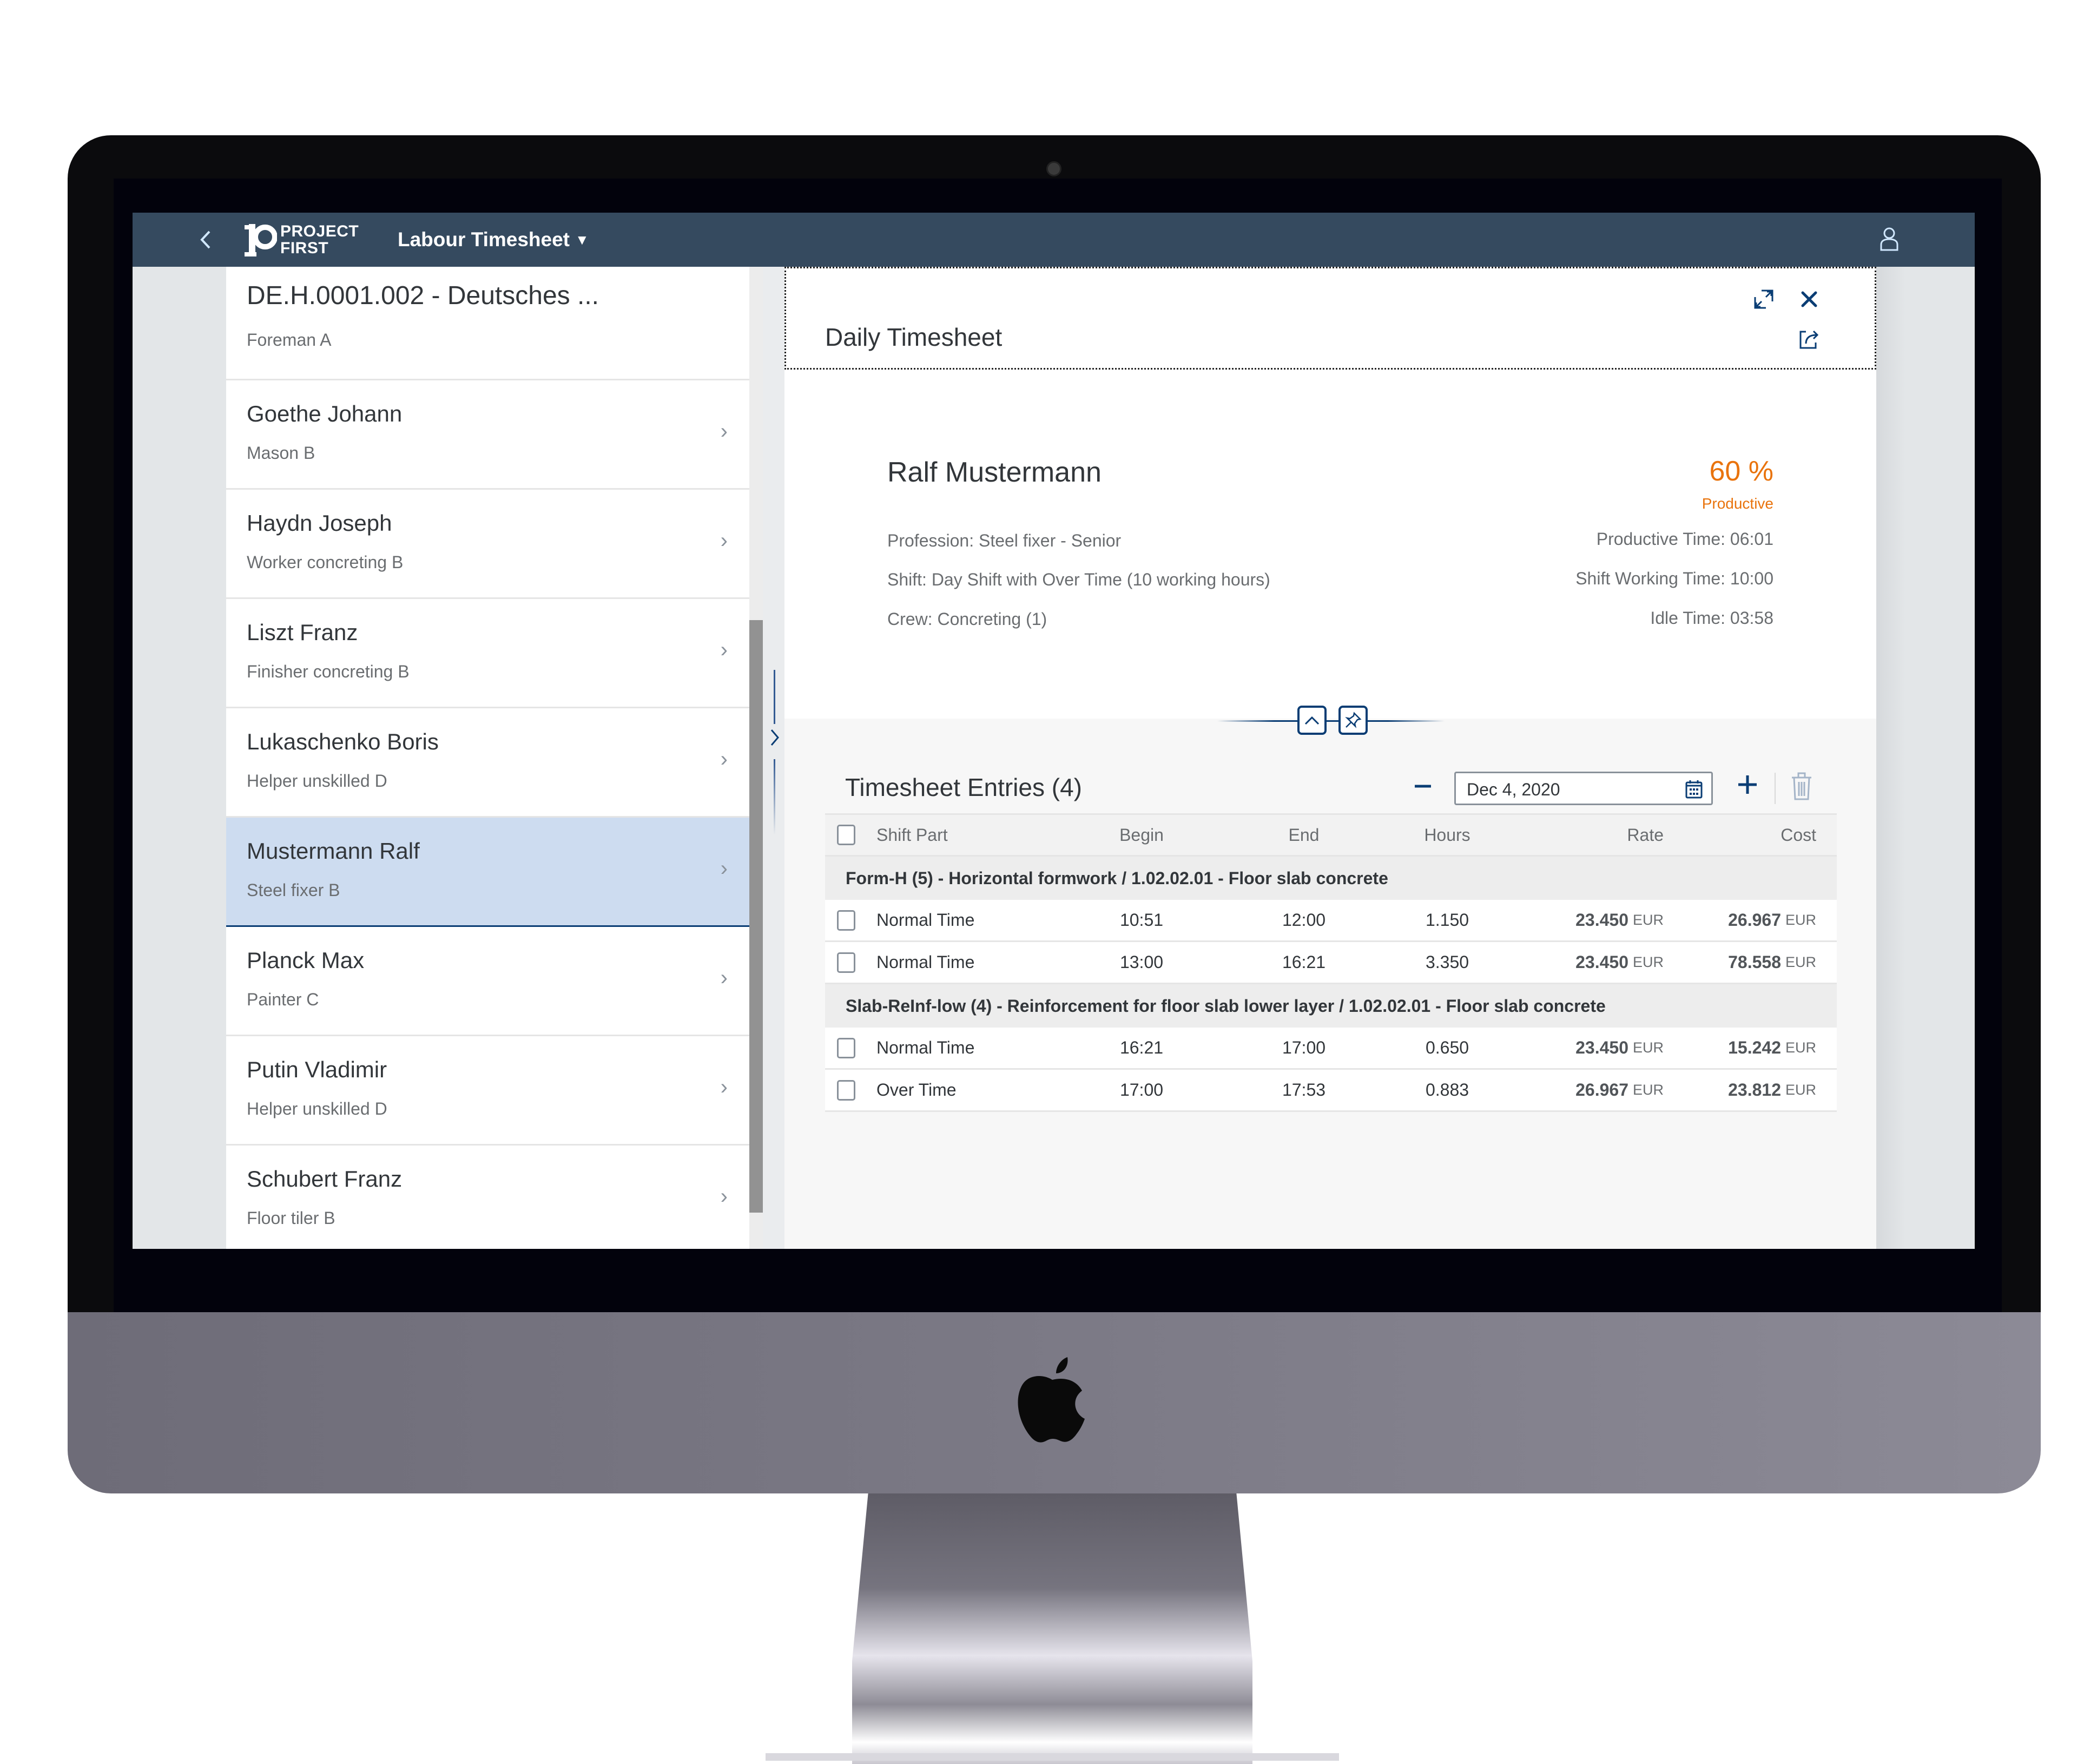  I want to click on column-header-shift-part: Shift Part, so click(912, 835).